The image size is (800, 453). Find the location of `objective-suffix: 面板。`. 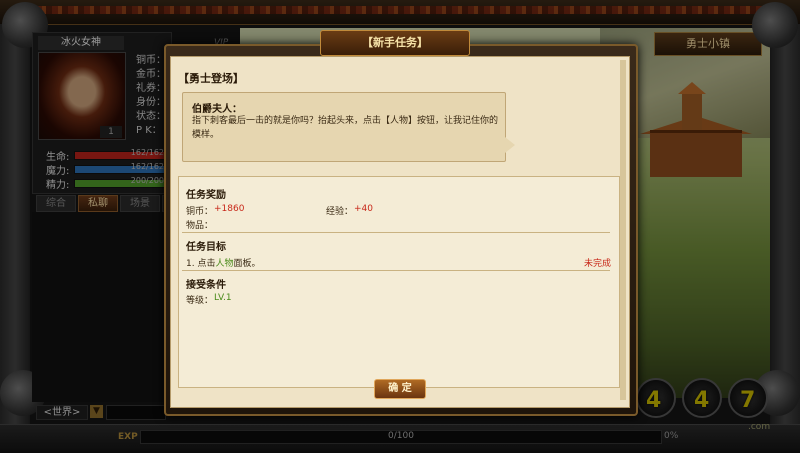

objective-suffix: 面板。 is located at coordinates (247, 264).